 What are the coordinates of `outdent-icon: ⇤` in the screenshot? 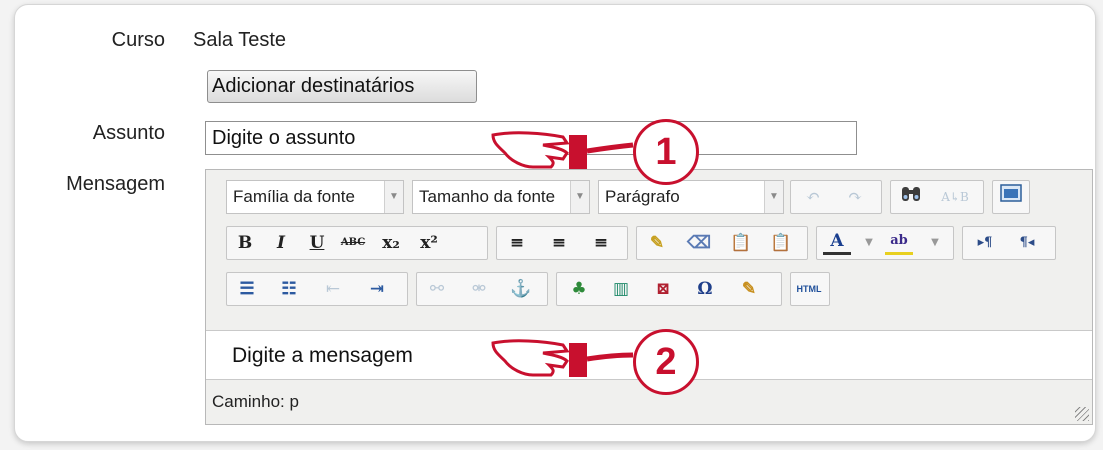 It's located at (333, 289).